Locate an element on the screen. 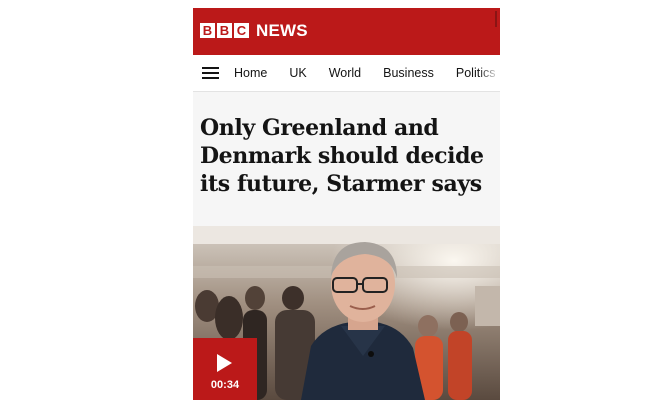 Image resolution: width=645 pixels, height=400 pixels. play-icon is located at coordinates (224, 363).